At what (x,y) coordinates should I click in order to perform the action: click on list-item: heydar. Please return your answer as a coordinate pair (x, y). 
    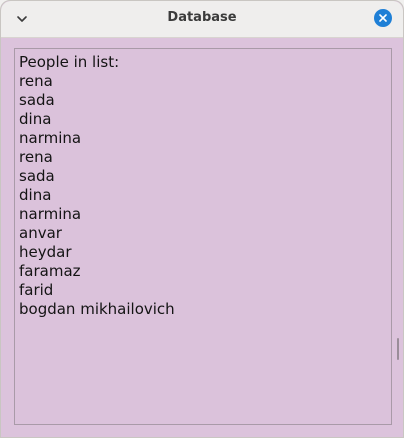
    Looking at the image, I should click on (97, 252).